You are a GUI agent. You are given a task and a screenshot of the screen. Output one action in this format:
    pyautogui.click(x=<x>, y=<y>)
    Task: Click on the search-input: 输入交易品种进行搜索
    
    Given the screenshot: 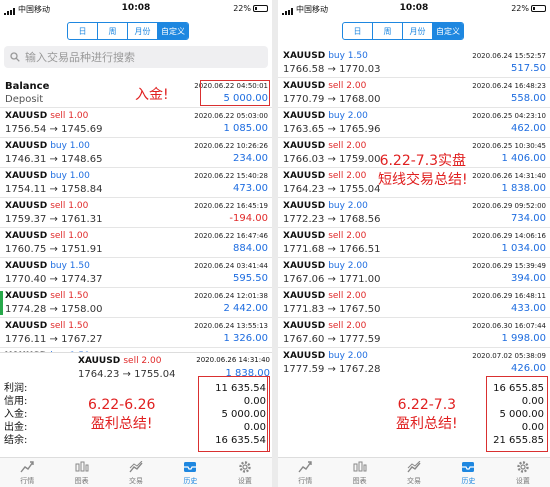 What is the action you would take?
    pyautogui.click(x=136, y=57)
    